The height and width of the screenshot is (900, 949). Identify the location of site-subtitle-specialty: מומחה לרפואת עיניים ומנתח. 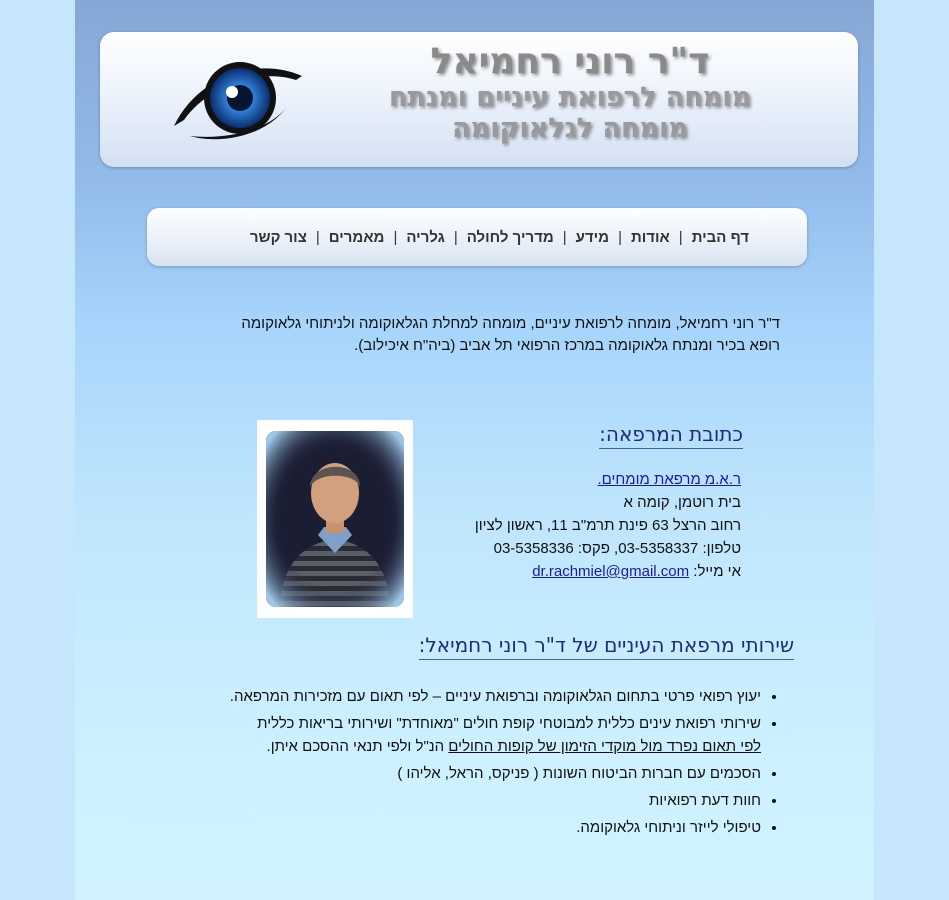
(570, 97).